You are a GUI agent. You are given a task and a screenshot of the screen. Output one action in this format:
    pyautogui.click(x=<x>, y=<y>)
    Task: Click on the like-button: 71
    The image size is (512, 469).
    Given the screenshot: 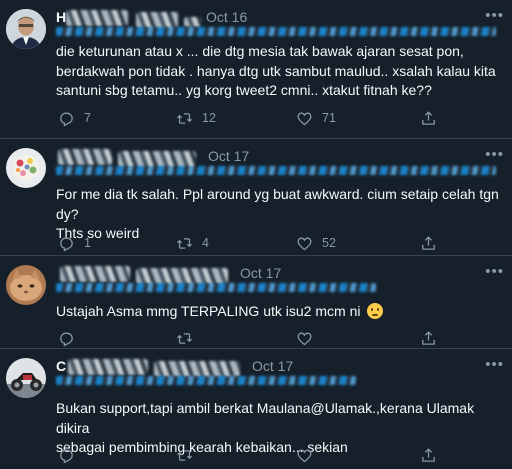 What is the action you would take?
    pyautogui.click(x=316, y=118)
    